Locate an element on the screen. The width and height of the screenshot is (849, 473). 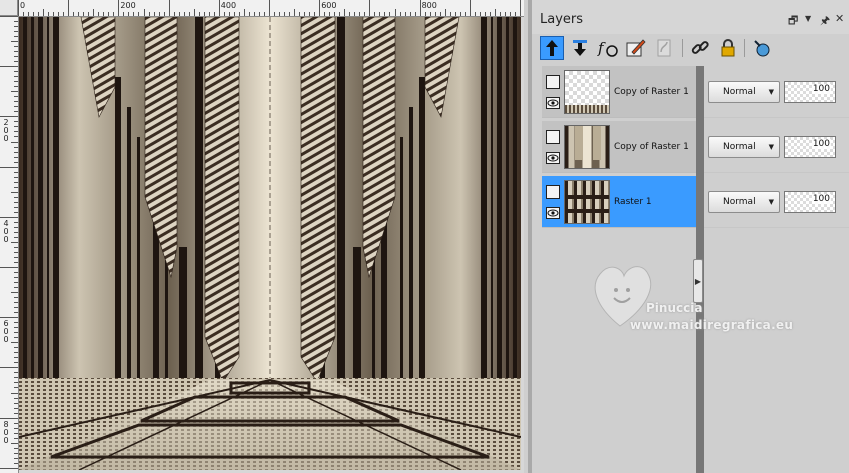
ruler-left: 200 400 600 800 is located at coordinates (9, 244).